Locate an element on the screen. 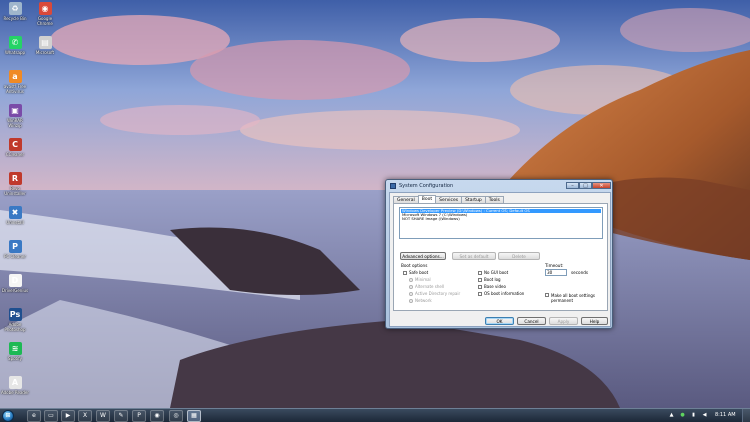  cancel-button: Cancel is located at coordinates (531, 321).